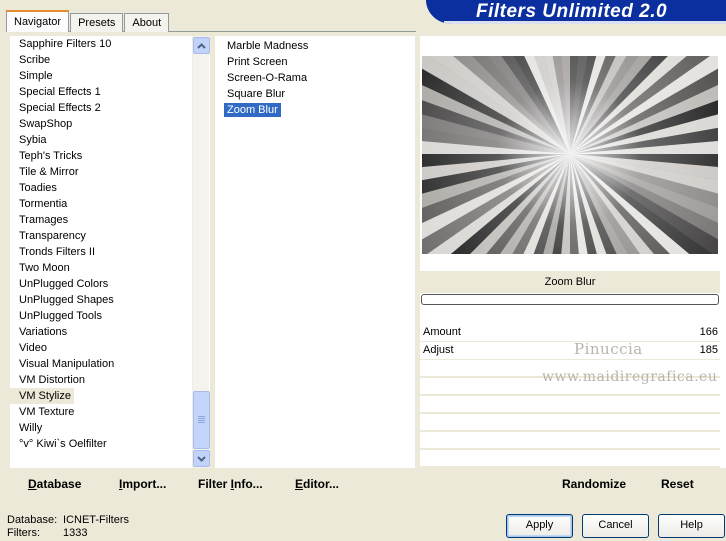 The image size is (726, 541). Describe the element at coordinates (101, 204) in the screenshot. I see `category-item: Tormentia` at that location.